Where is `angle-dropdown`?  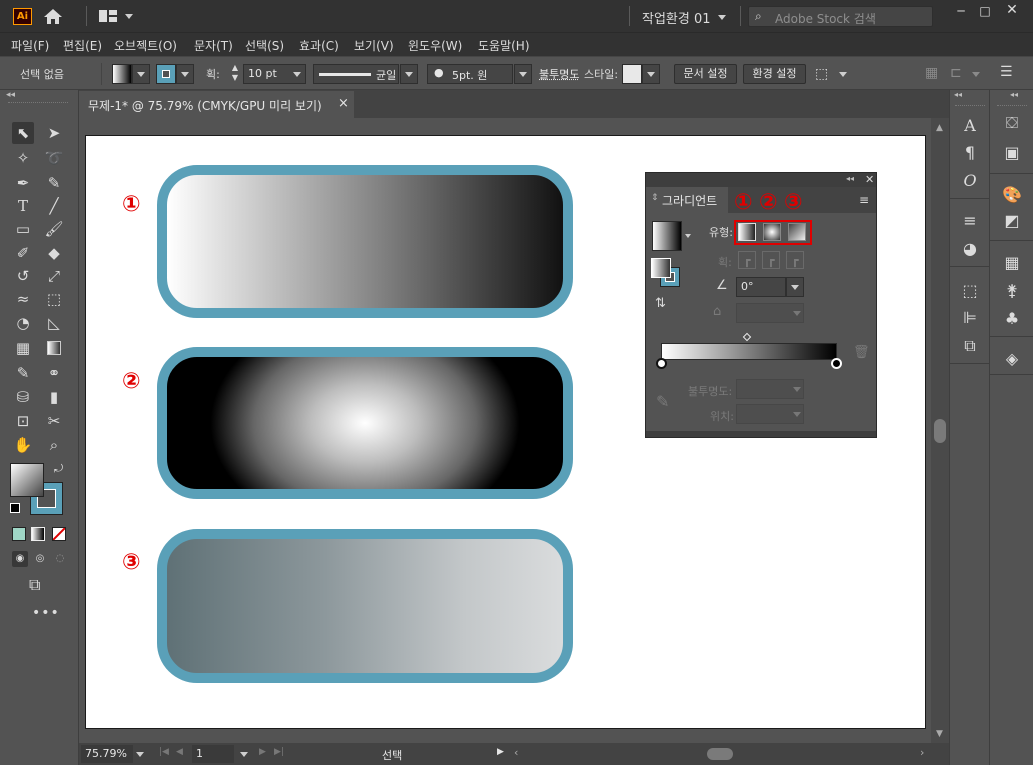
angle-dropdown is located at coordinates (795, 287).